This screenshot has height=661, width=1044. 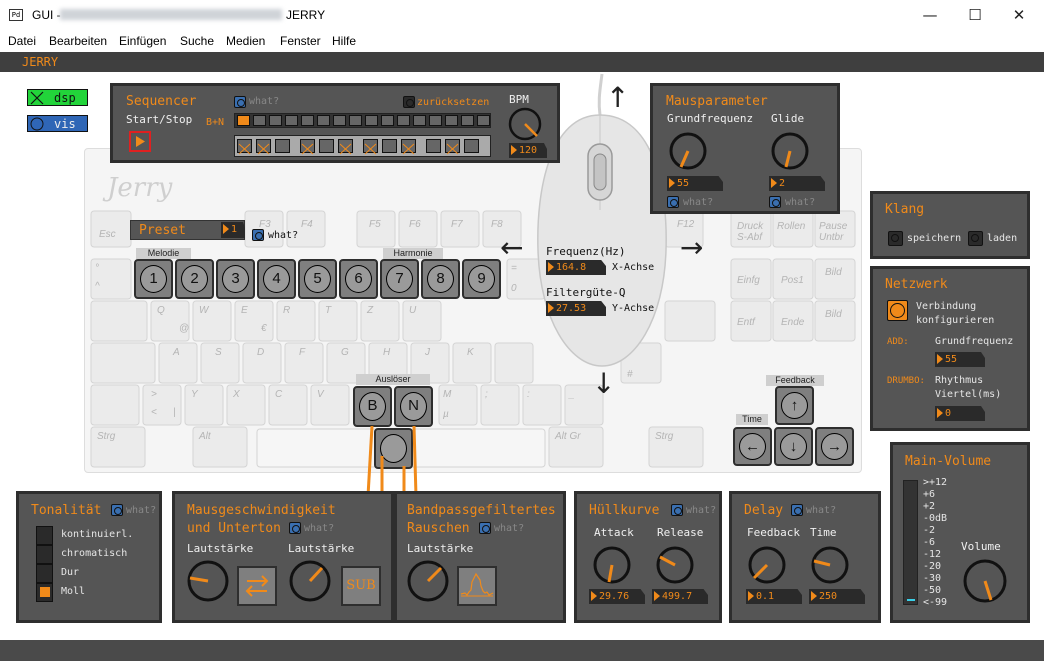 I want to click on number-key-5: 5, so click(x=317, y=279).